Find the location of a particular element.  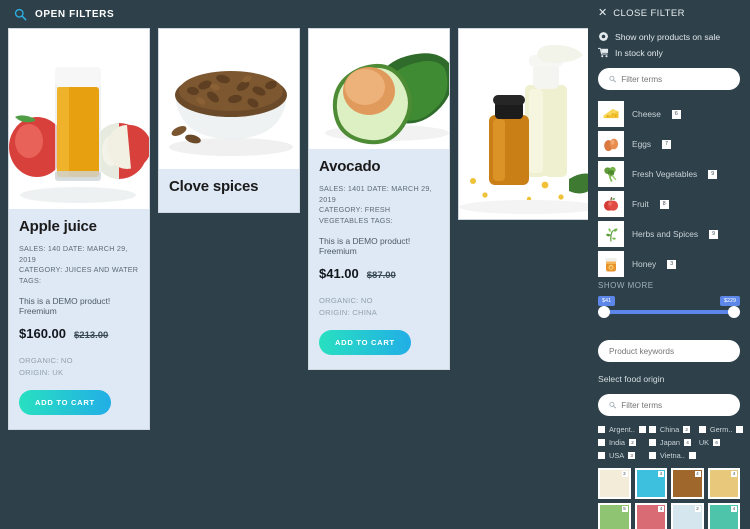

category-item-herbs-and-spices: Herbs and Spices 9 is located at coordinates (669, 234).